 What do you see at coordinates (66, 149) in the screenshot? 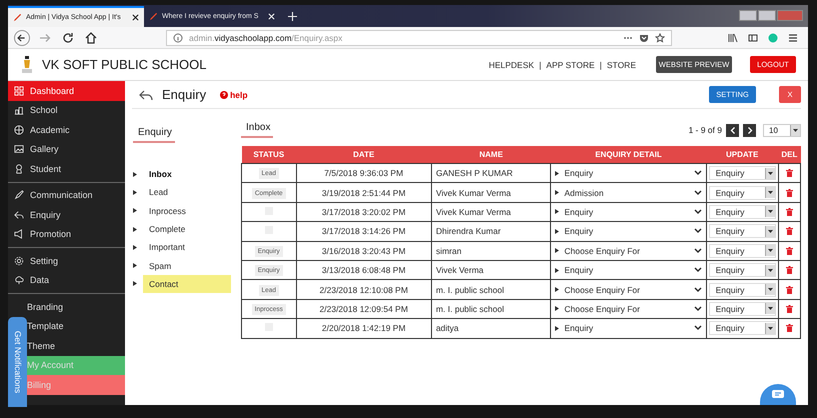
I see `sidebar-item: Gallery` at bounding box center [66, 149].